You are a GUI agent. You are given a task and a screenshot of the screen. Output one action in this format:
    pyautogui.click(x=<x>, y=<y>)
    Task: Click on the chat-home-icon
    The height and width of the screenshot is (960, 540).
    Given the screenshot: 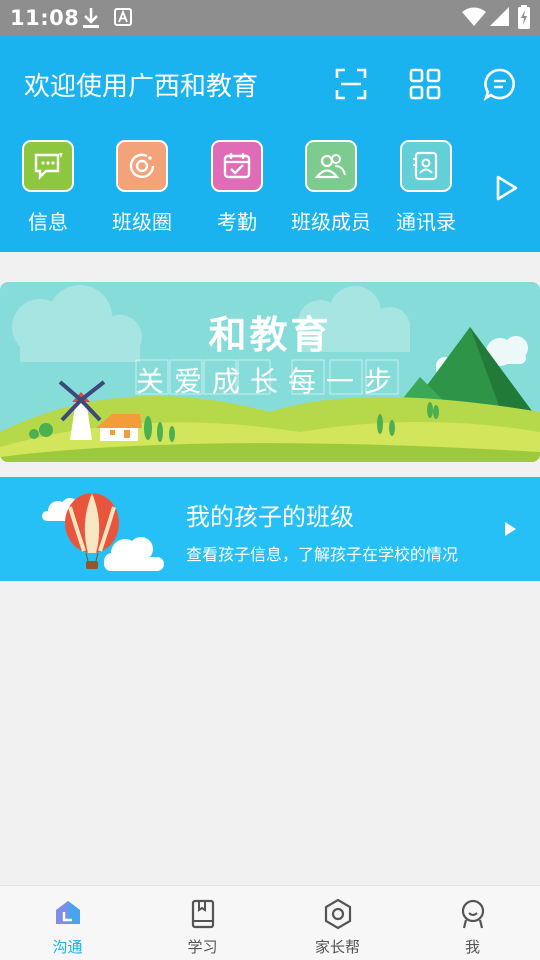 What is the action you would take?
    pyautogui.click(x=68, y=912)
    